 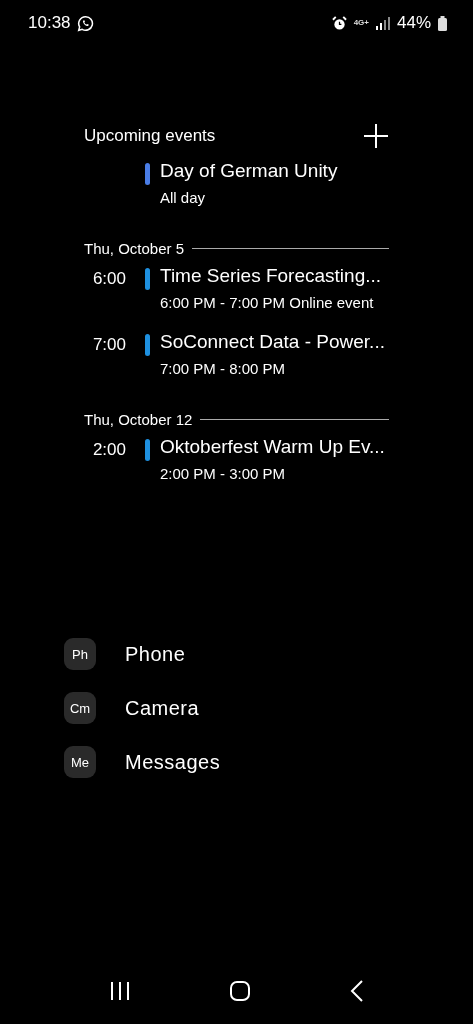 I want to click on add-icon, so click(x=376, y=136).